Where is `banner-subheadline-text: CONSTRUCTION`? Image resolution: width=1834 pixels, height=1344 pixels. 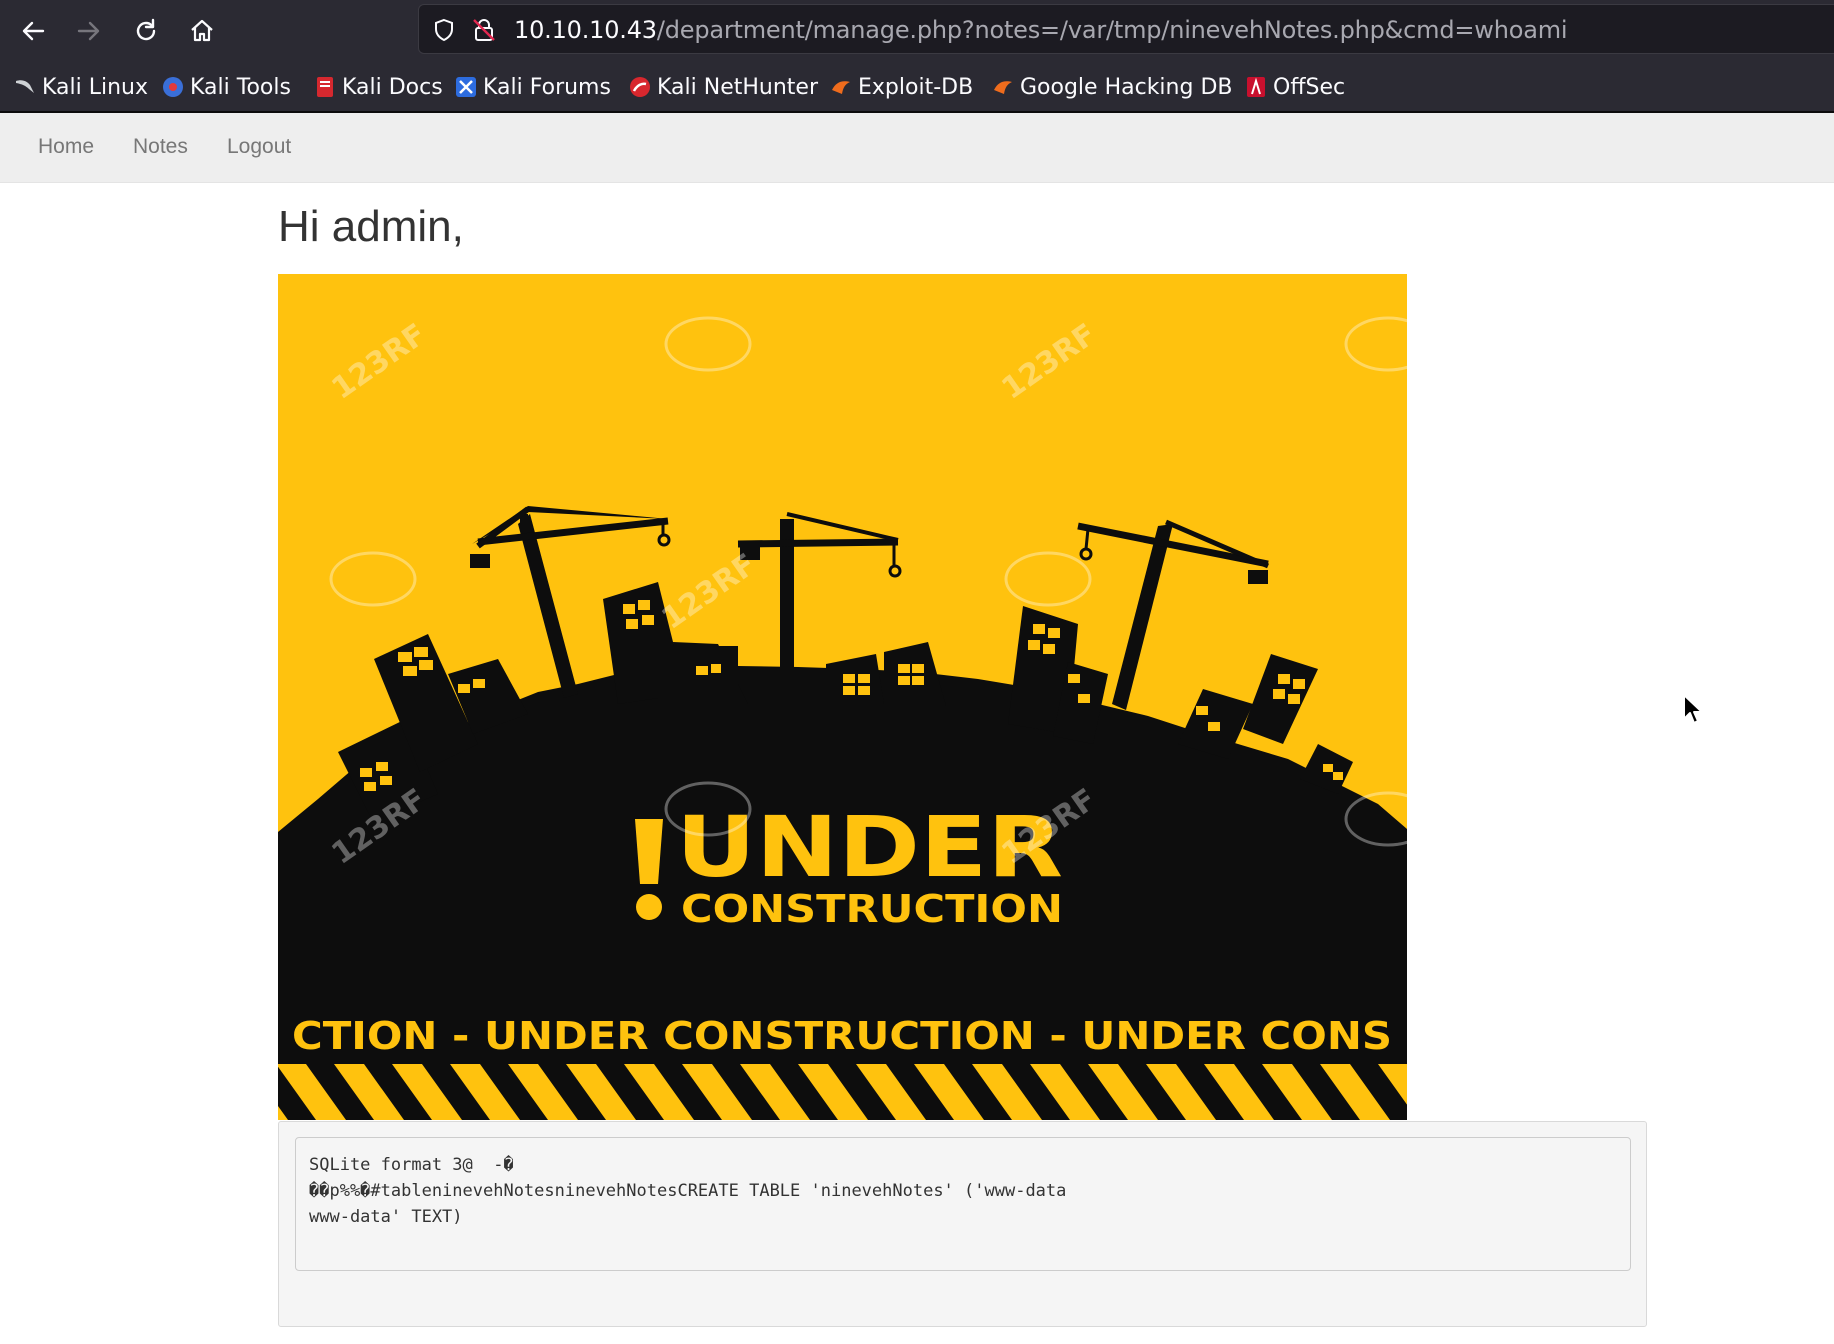
banner-subheadline-text: CONSTRUCTION is located at coordinates (872, 909).